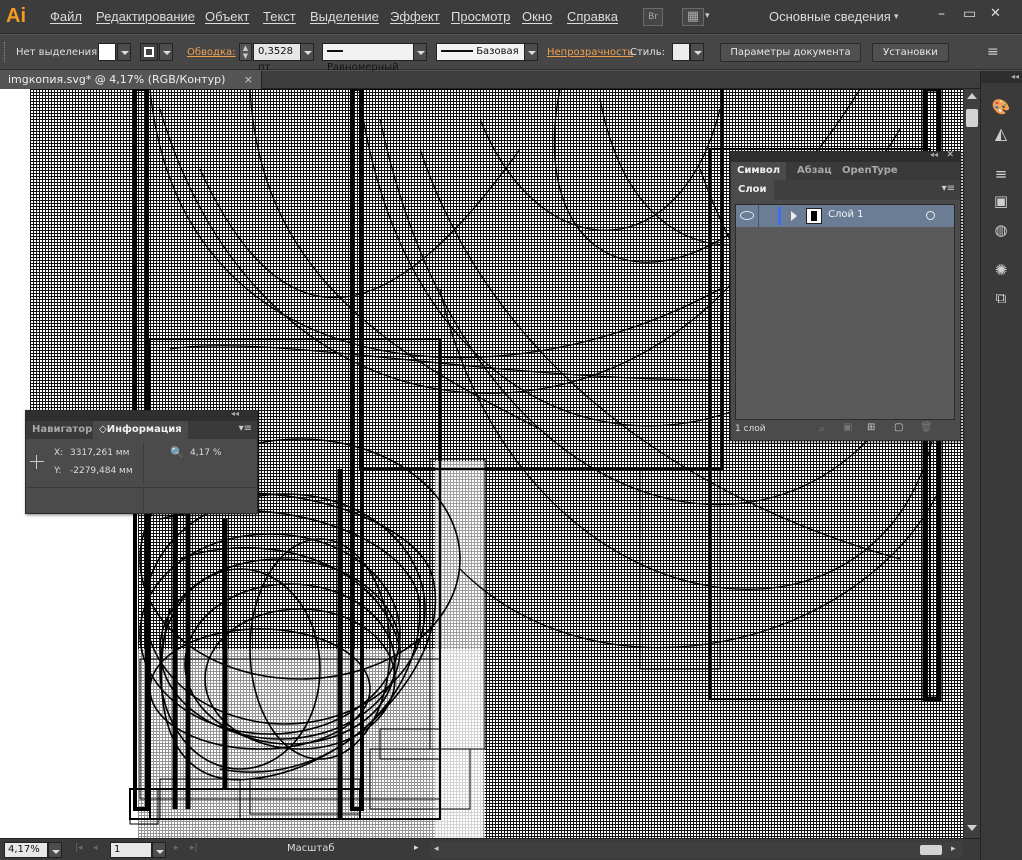 Image resolution: width=1022 pixels, height=860 pixels. Describe the element at coordinates (707, 16) in the screenshot. I see `arrange-dropdown-icon: ▾` at that location.